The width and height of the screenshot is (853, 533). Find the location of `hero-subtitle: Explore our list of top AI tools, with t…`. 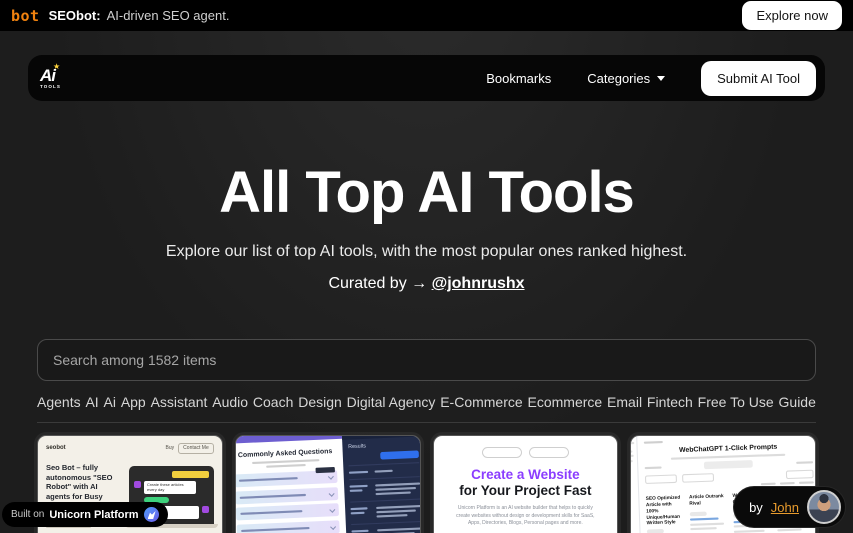

hero-subtitle: Explore our list of top AI tools, with t… is located at coordinates (426, 251).